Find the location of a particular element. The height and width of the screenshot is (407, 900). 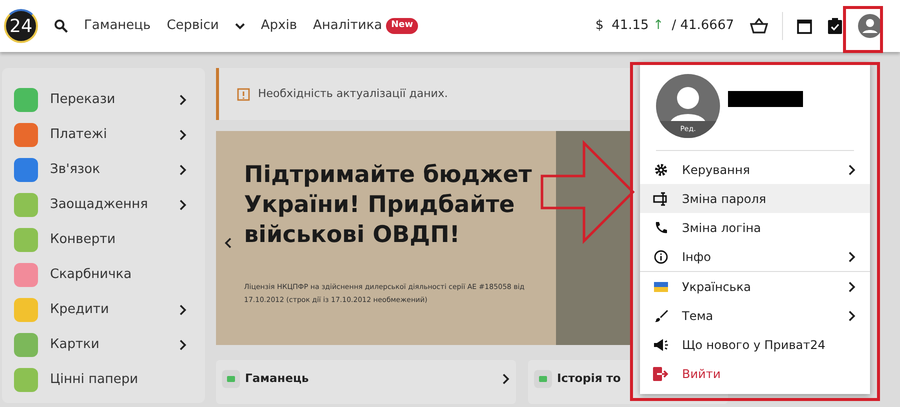

sidebar-item: Кредити is located at coordinates (103, 309).